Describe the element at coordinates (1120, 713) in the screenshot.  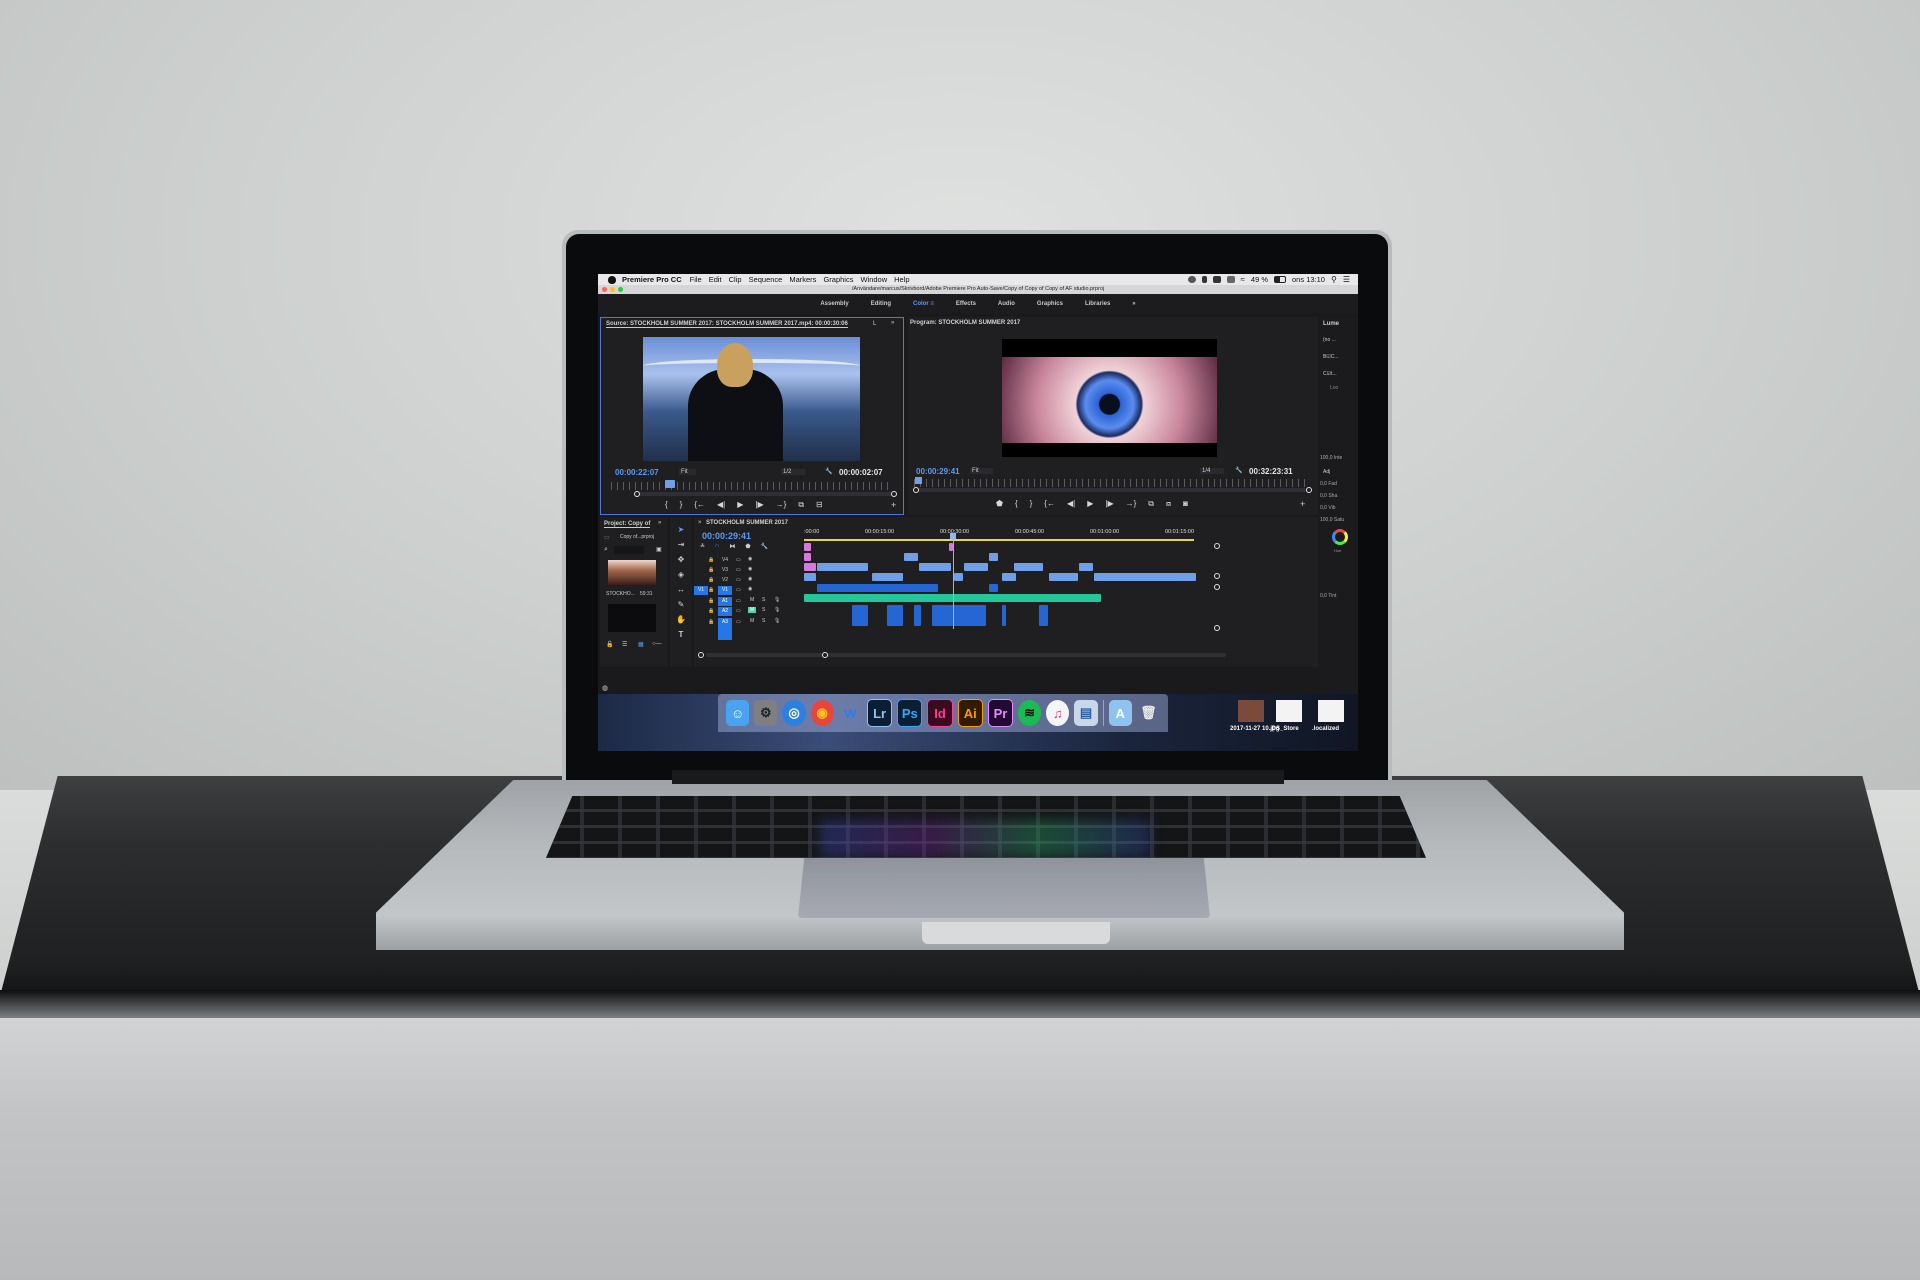
I see `dock-applications-icon: A` at that location.